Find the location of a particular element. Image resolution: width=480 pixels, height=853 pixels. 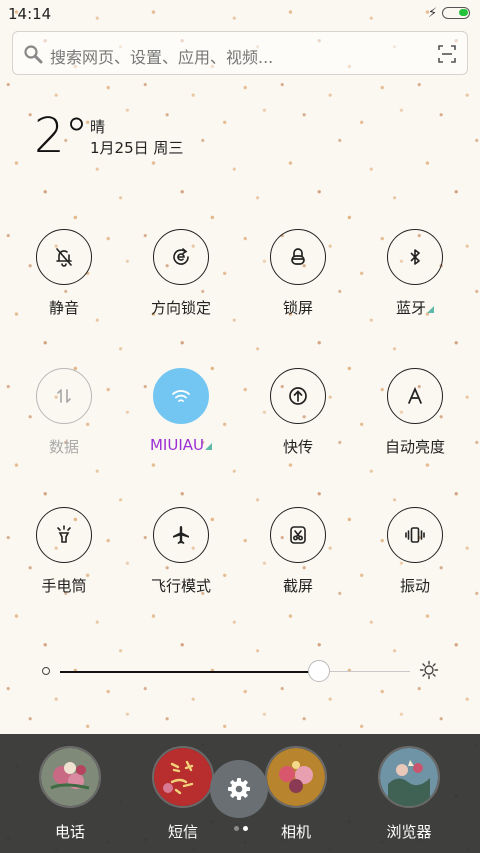

toggle-mobile-data-circle is located at coordinates (64, 396).